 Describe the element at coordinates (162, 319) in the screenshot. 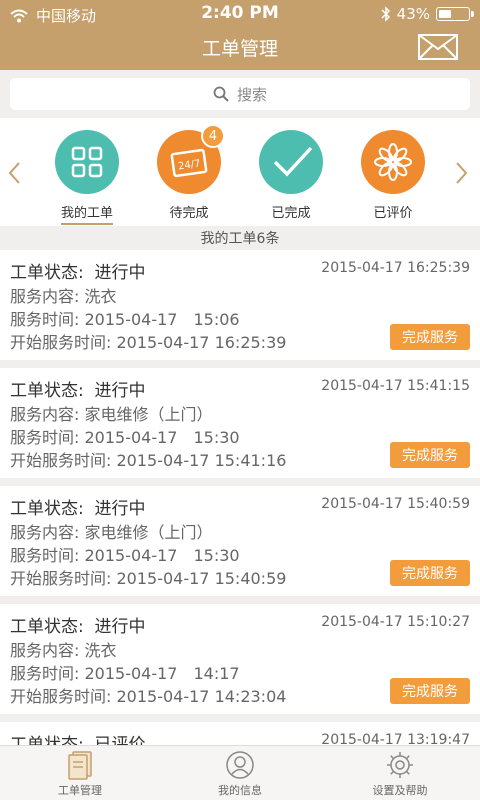

I see `service-time-value: 2015-04-17 15:06` at that location.